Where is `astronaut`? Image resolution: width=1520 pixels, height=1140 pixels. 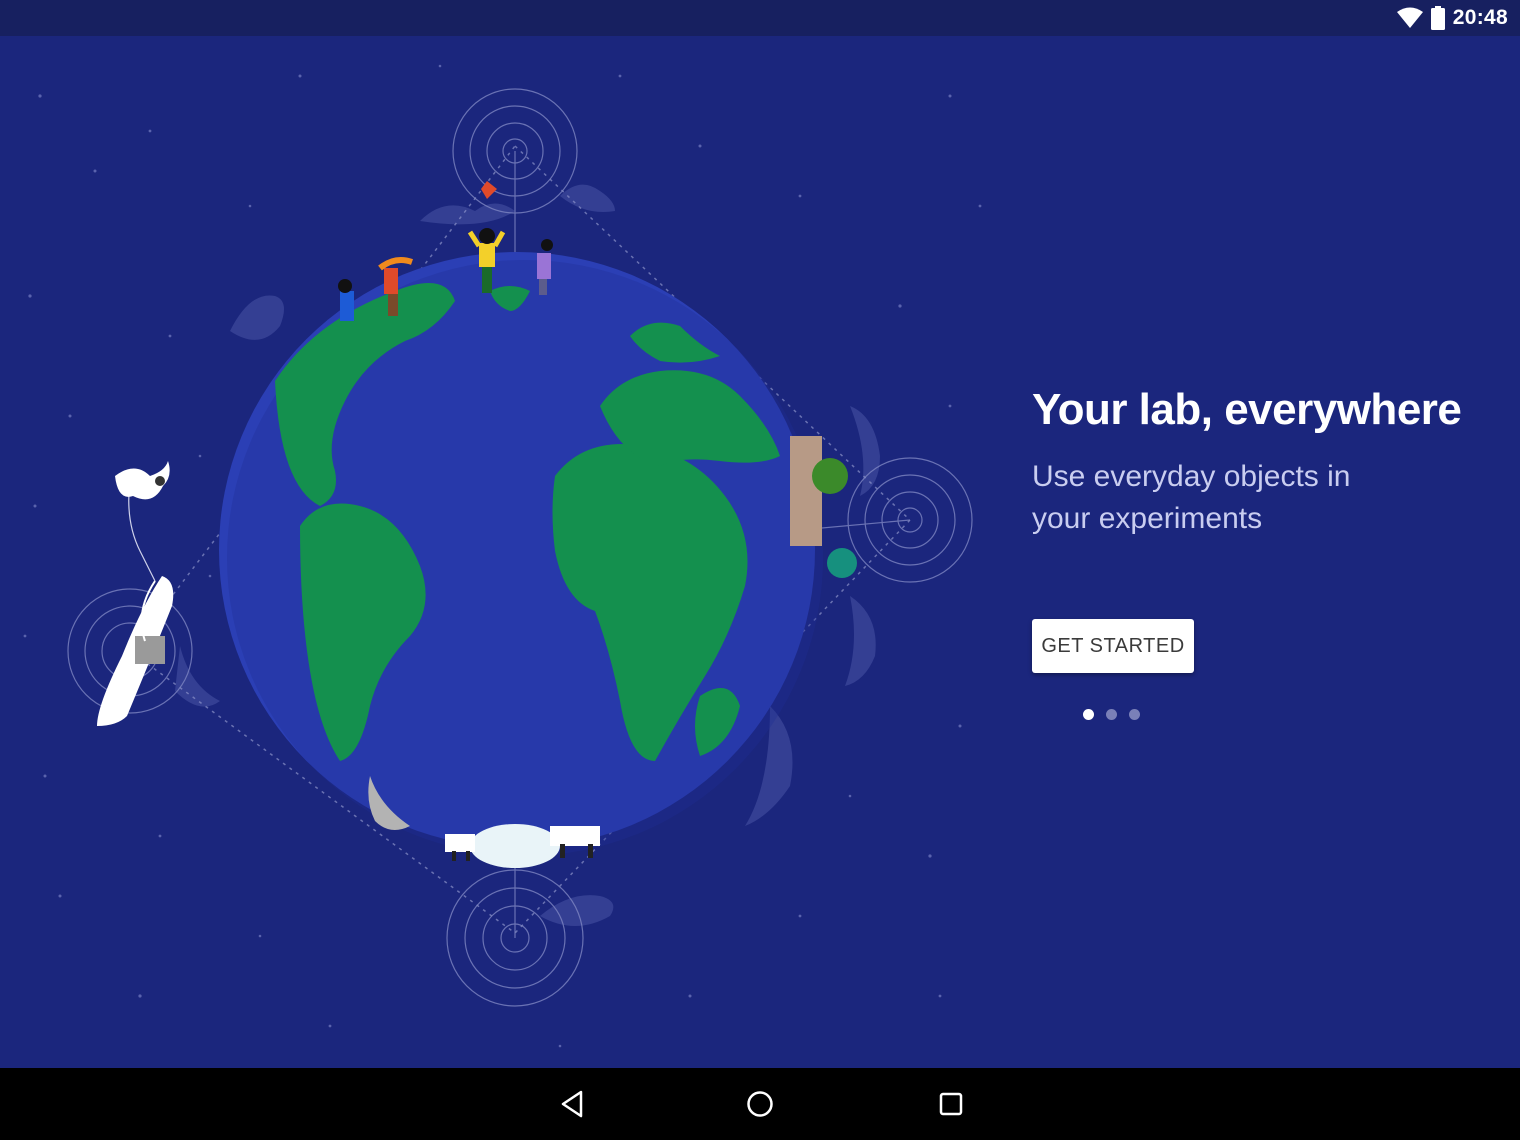
astronaut is located at coordinates (142, 480).